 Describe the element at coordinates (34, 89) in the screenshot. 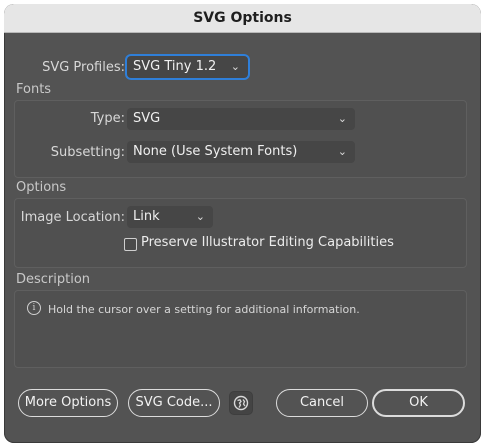

I see `fonts-group-title: Fonts` at that location.